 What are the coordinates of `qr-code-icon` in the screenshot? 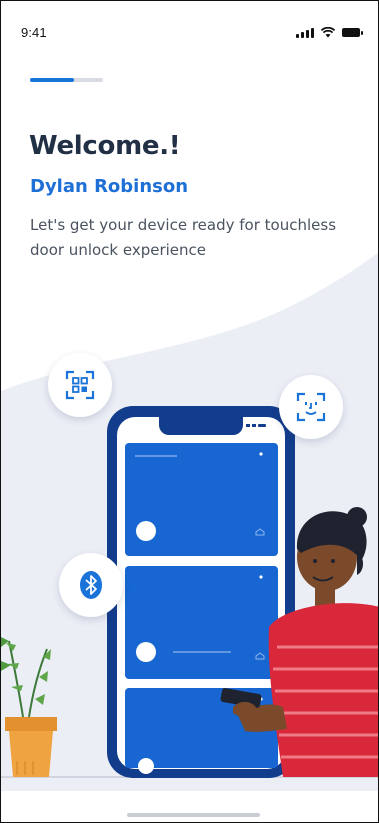 It's located at (80, 385).